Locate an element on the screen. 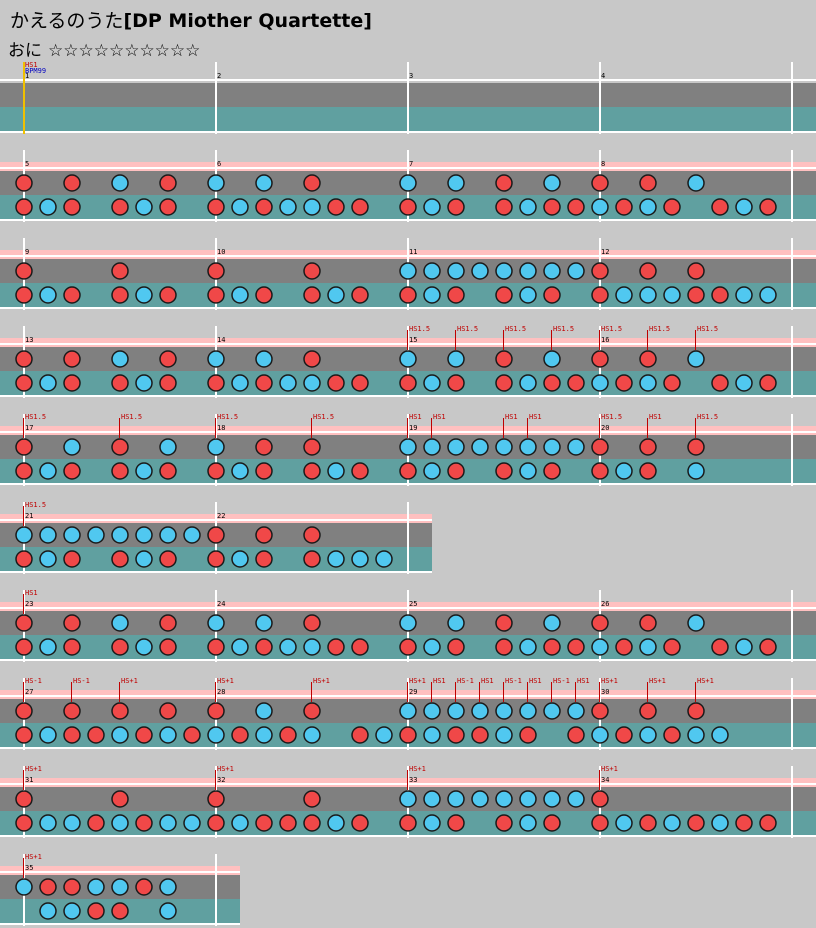 This screenshot has width=816, height=928. measure-number: 24 is located at coordinates (221, 604).